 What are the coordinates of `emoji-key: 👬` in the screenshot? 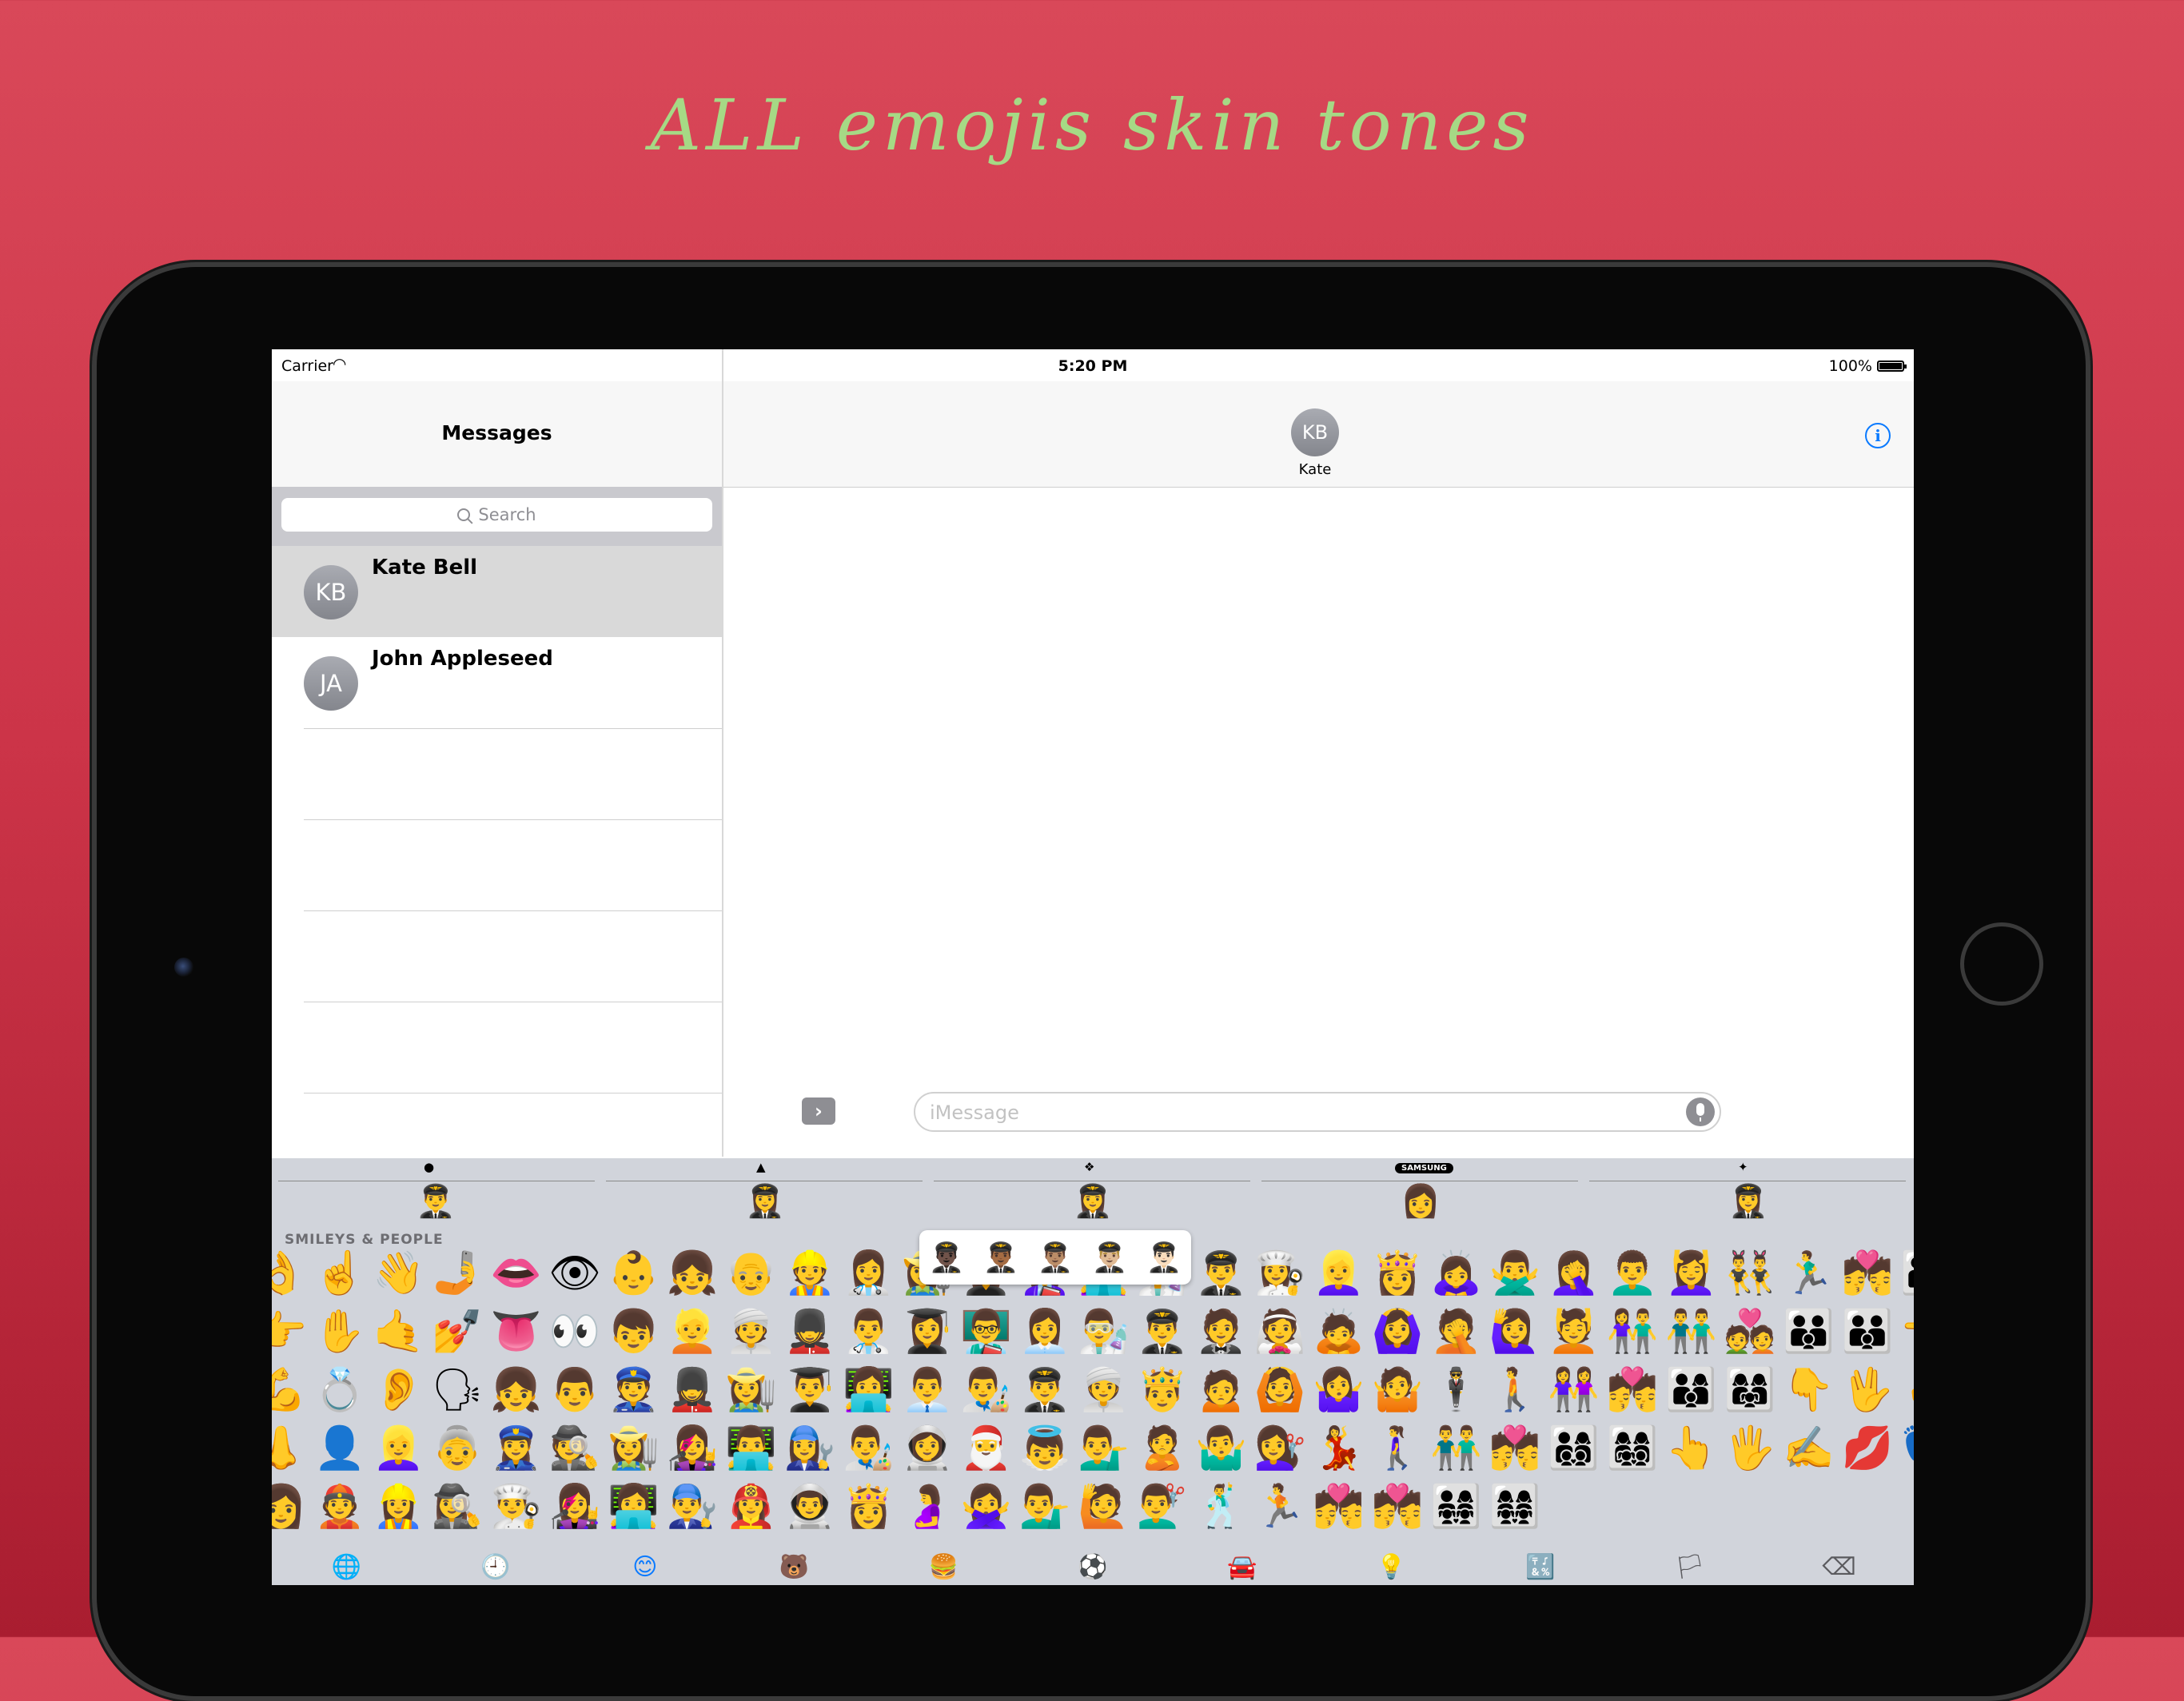 It's located at (1691, 1332).